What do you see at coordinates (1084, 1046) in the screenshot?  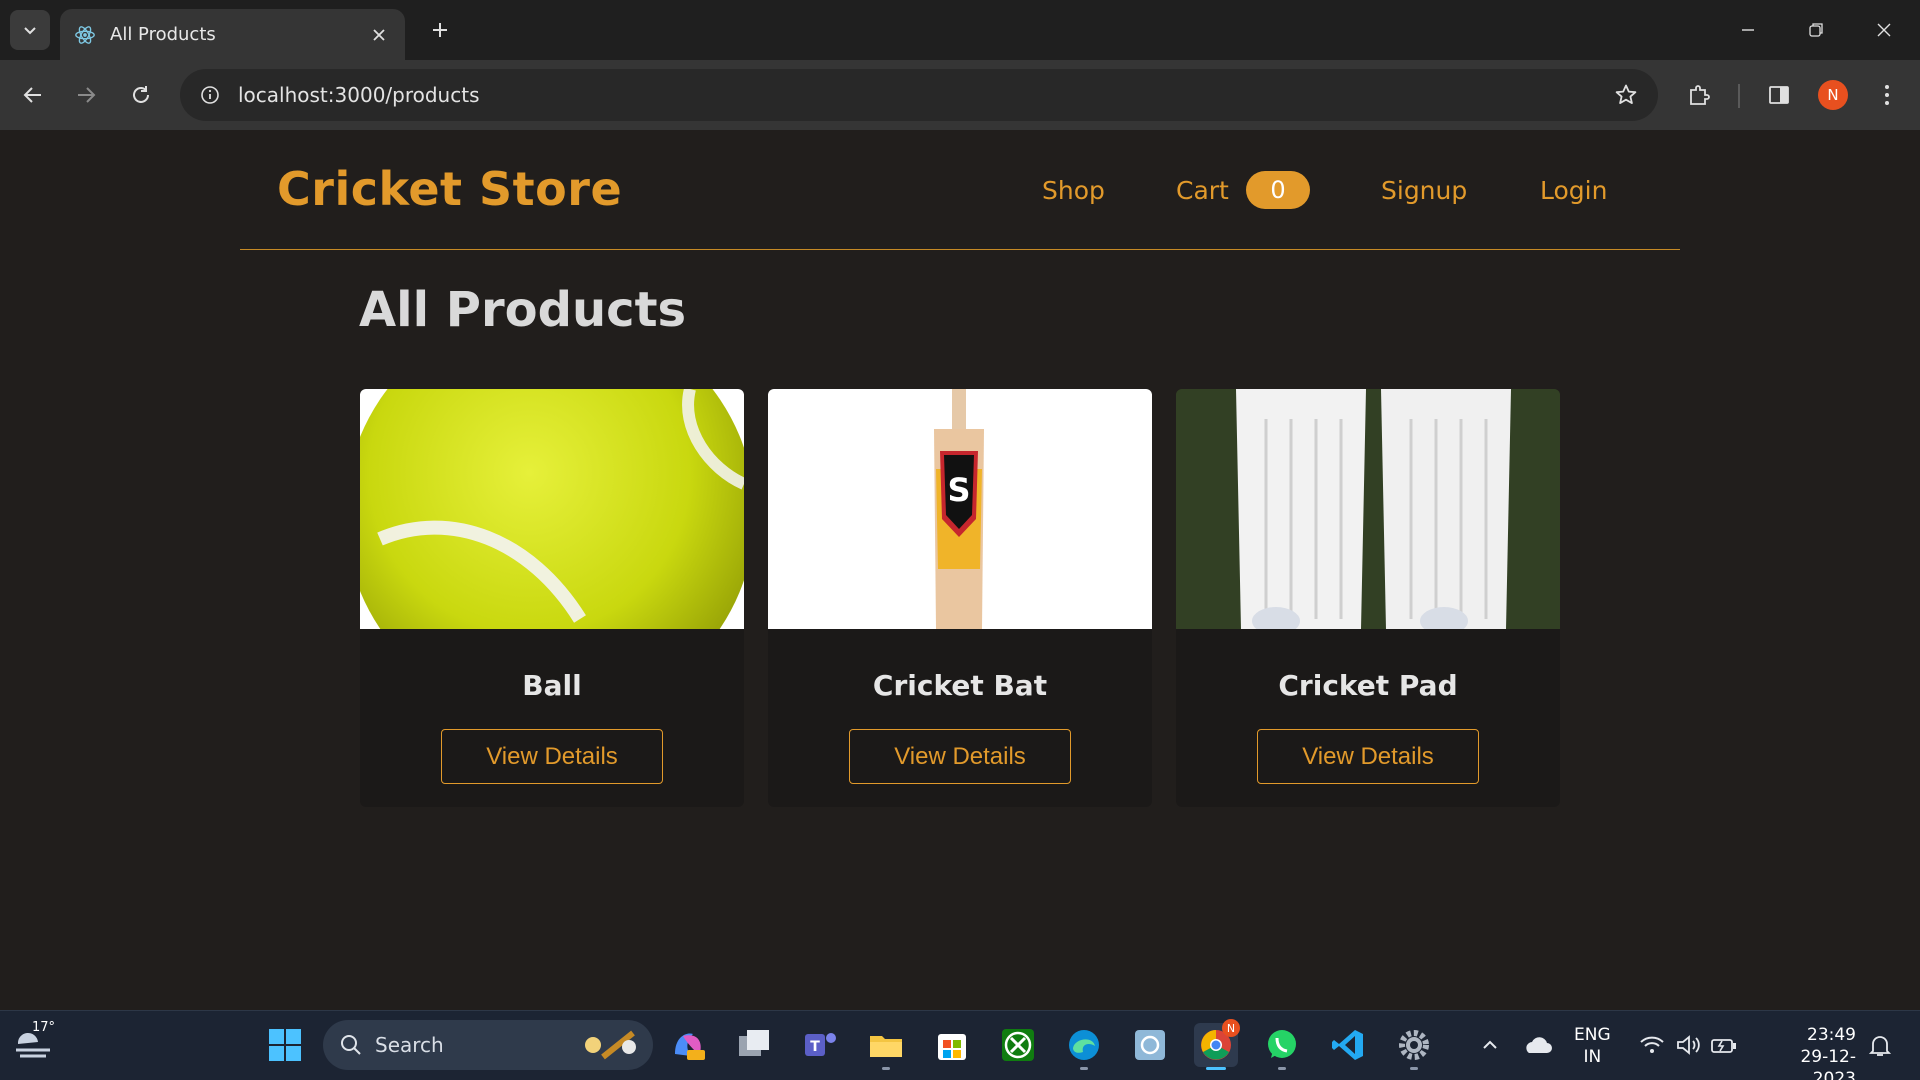 I see `edge-icon` at bounding box center [1084, 1046].